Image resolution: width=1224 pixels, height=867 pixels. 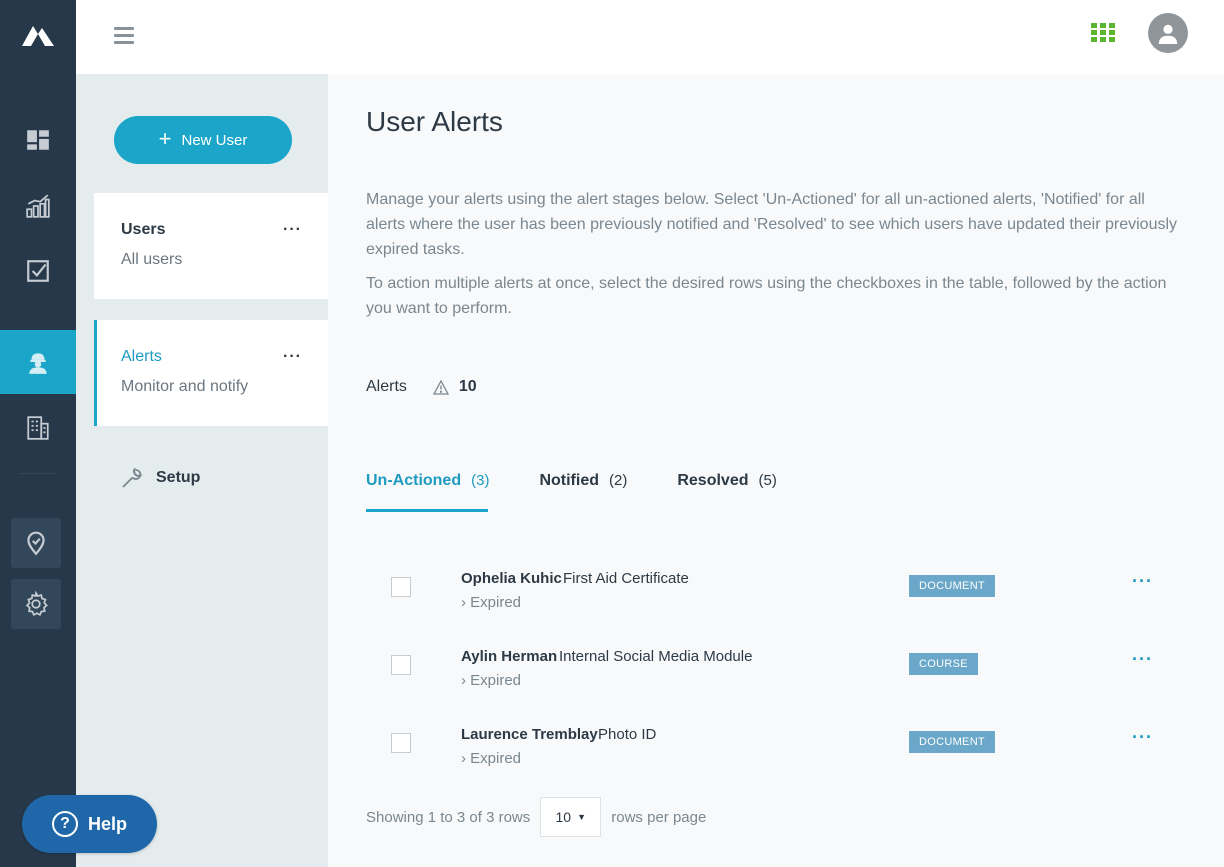 What do you see at coordinates (943, 664) in the screenshot?
I see `type-badge: COURSE` at bounding box center [943, 664].